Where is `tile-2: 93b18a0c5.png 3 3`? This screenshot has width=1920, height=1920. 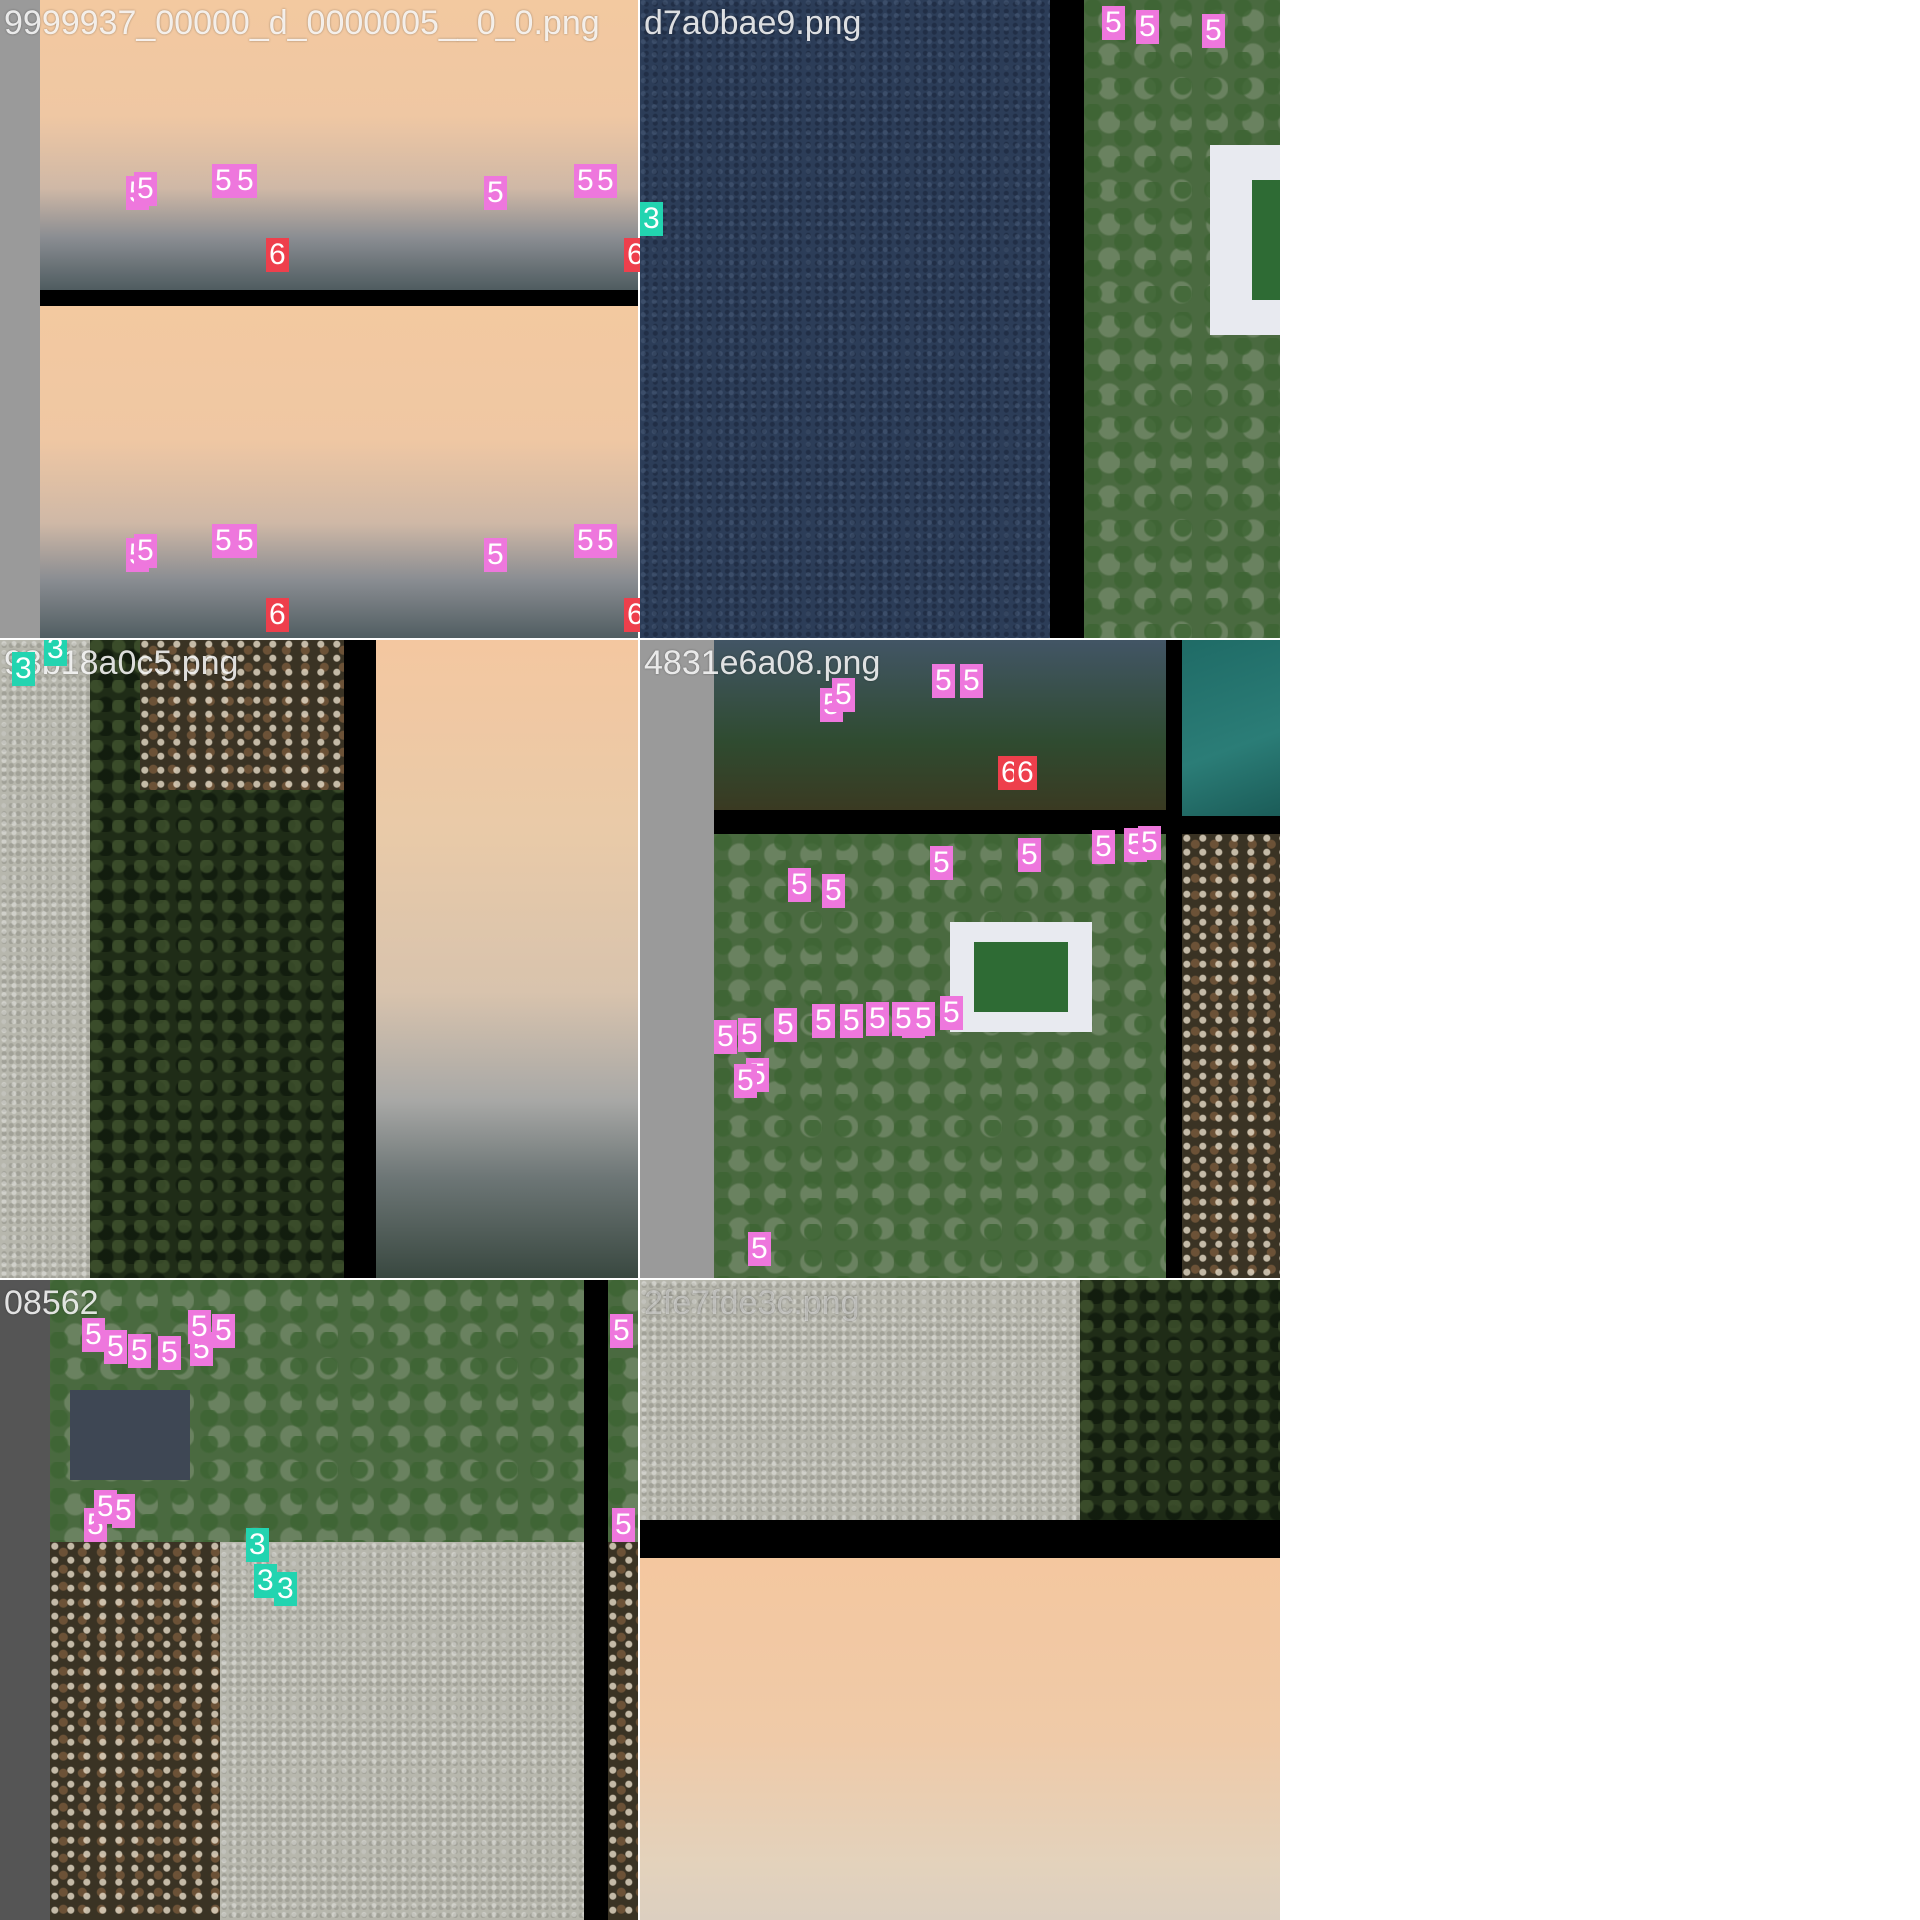 tile-2: 93b18a0c5.png 3 3 is located at coordinates (321, 960).